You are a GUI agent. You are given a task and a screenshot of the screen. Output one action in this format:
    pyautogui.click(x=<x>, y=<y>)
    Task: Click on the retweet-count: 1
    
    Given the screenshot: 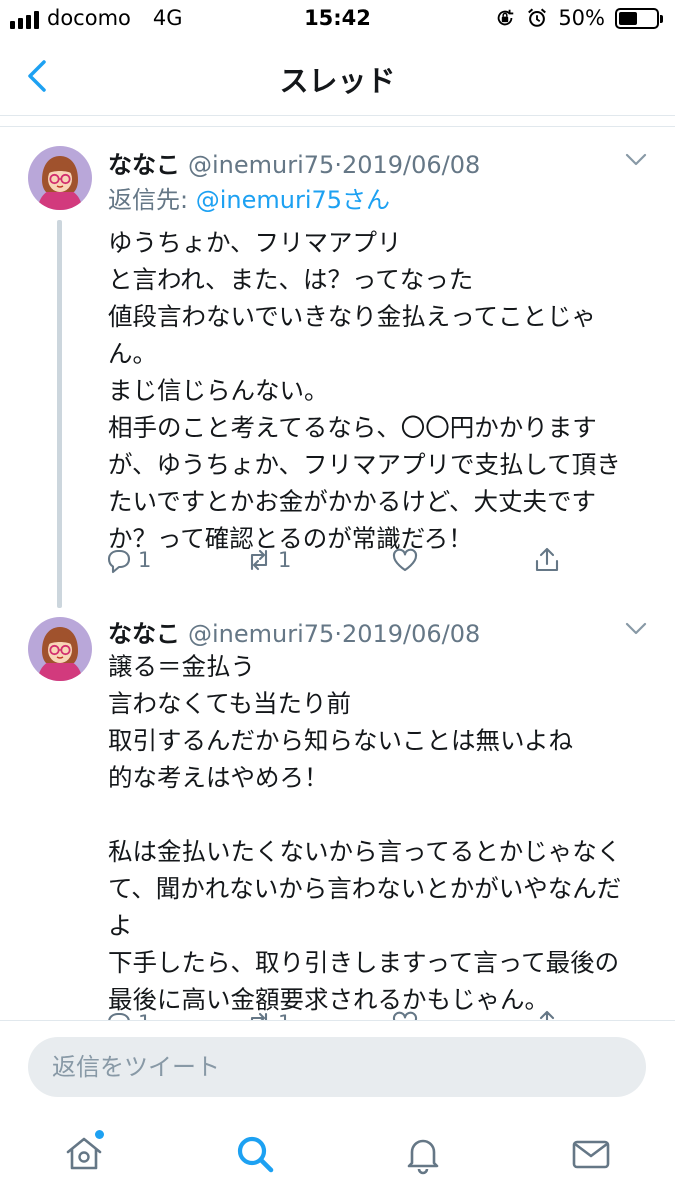 What is the action you would take?
    pyautogui.click(x=285, y=560)
    